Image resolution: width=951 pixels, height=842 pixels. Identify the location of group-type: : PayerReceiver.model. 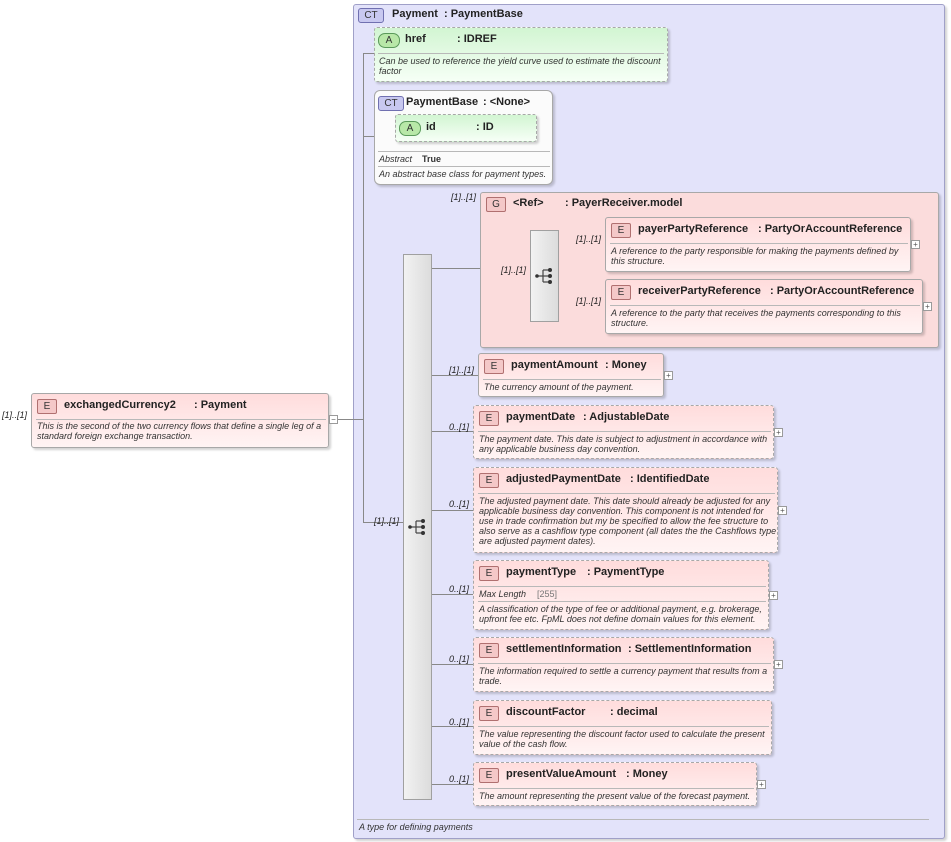
(624, 203).